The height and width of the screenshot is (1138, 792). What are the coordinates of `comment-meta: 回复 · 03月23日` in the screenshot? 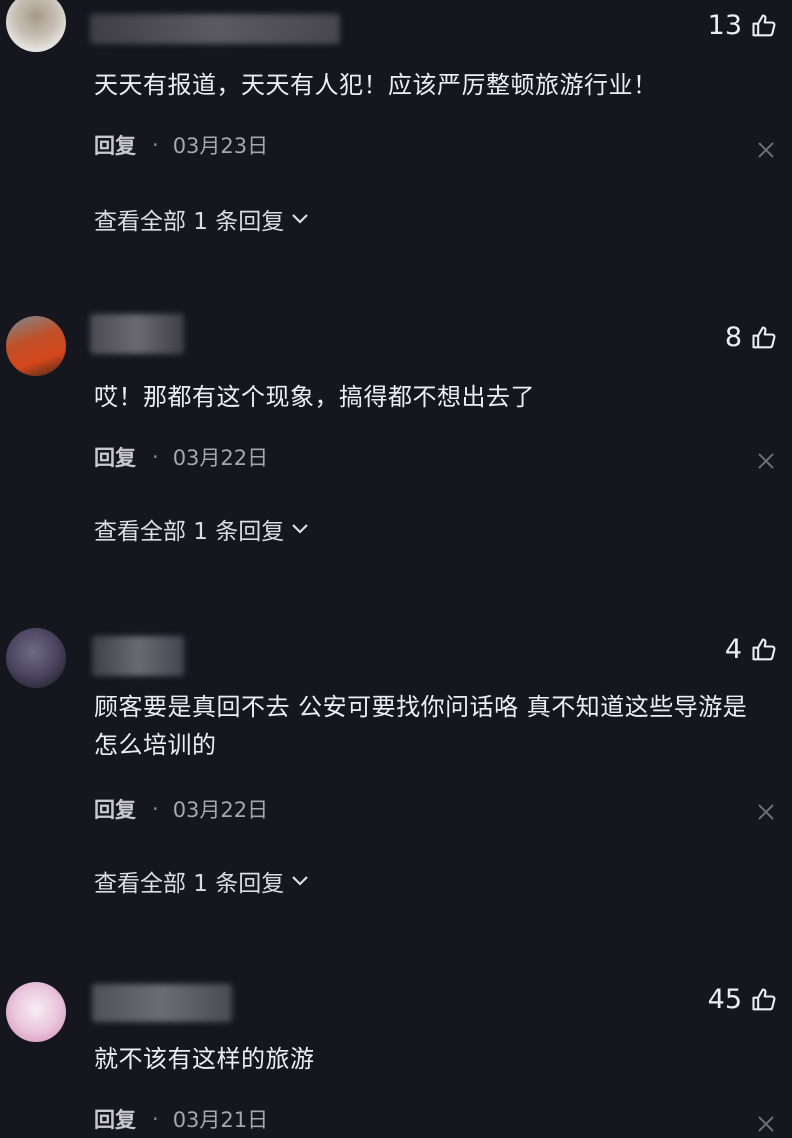 It's located at (181, 145).